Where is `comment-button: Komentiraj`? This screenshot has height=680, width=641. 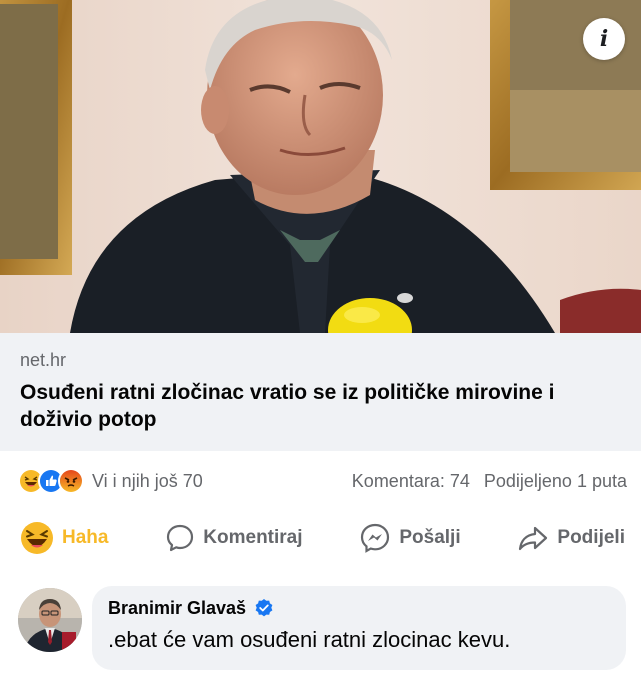
comment-button: Komentiraj is located at coordinates (234, 538).